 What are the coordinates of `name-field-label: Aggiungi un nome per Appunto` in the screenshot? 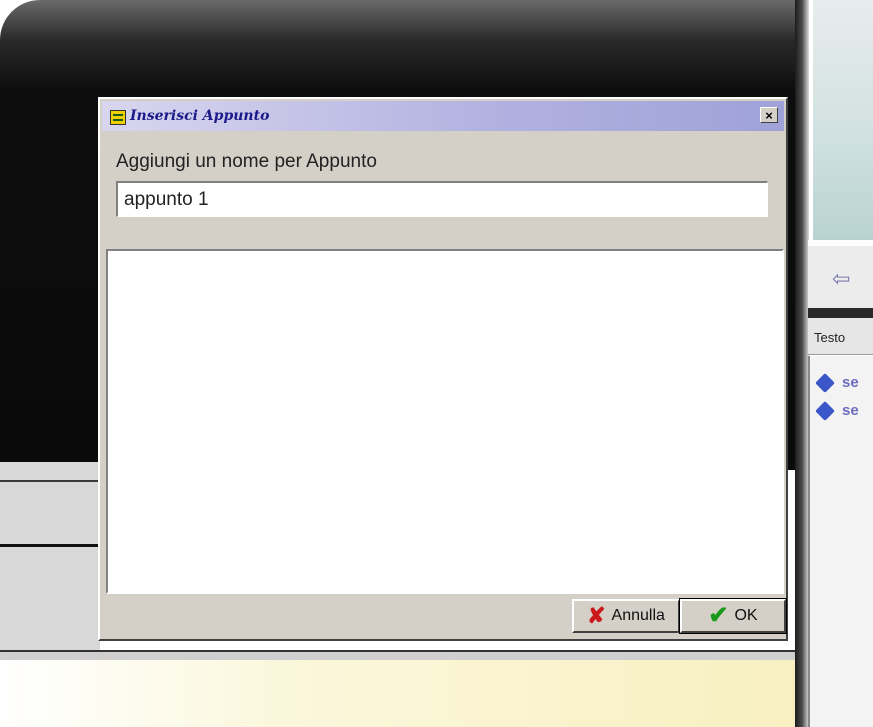 It's located at (246, 161).